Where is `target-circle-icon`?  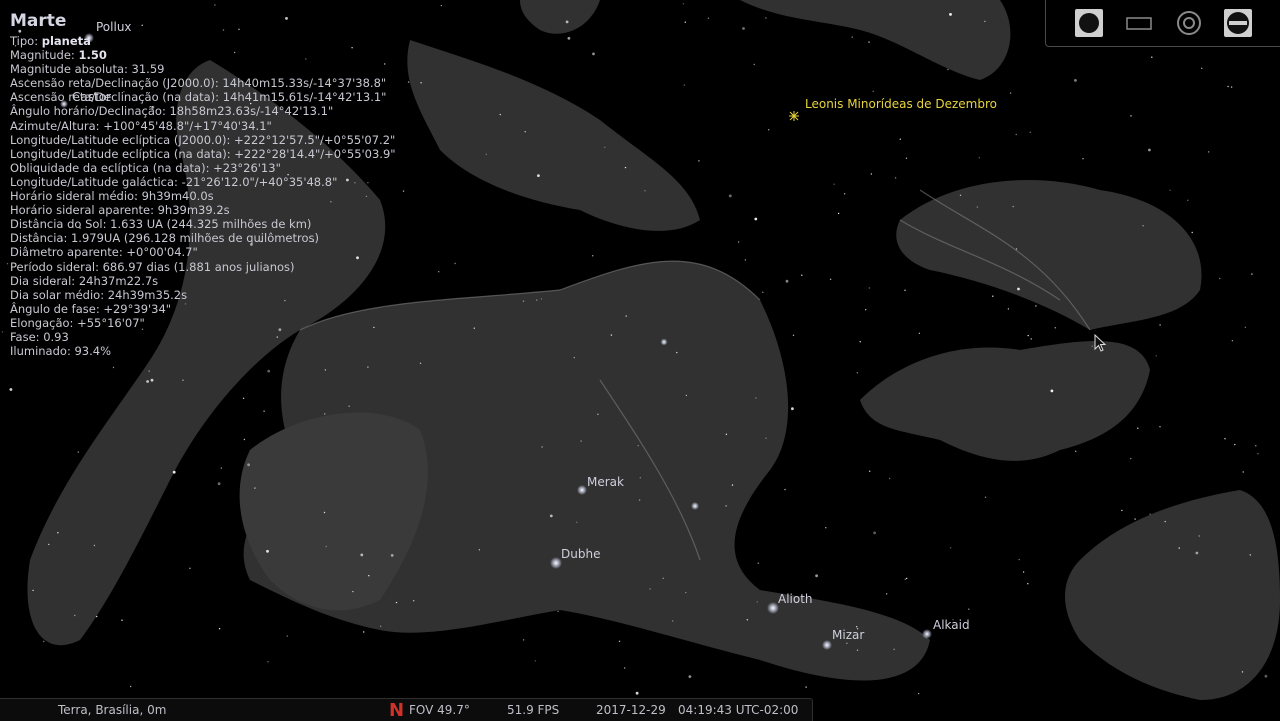 target-circle-icon is located at coordinates (1189, 23).